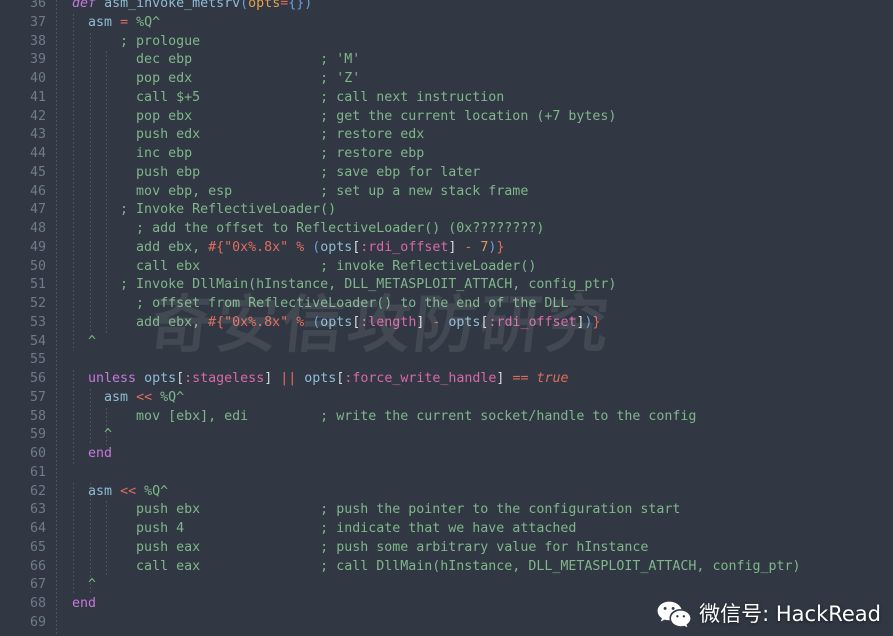 This screenshot has width=893, height=636. I want to click on token-fn: asm_invoke_metsrv, so click(172, 5).